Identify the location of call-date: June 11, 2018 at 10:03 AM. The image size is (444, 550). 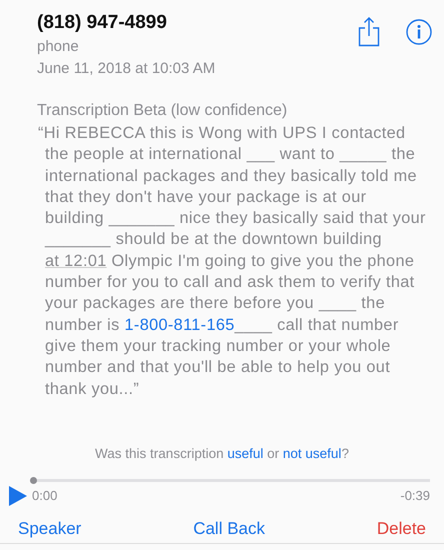
(126, 68).